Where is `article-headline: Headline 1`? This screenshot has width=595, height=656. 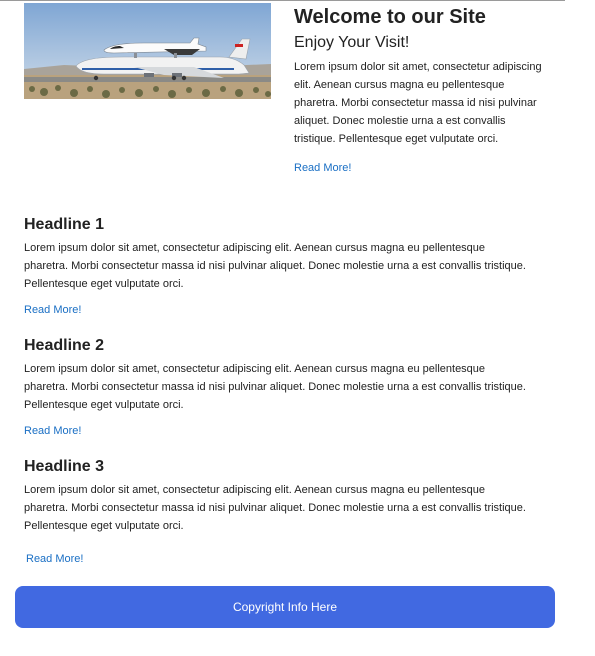 article-headline: Headline 1 is located at coordinates (64, 224).